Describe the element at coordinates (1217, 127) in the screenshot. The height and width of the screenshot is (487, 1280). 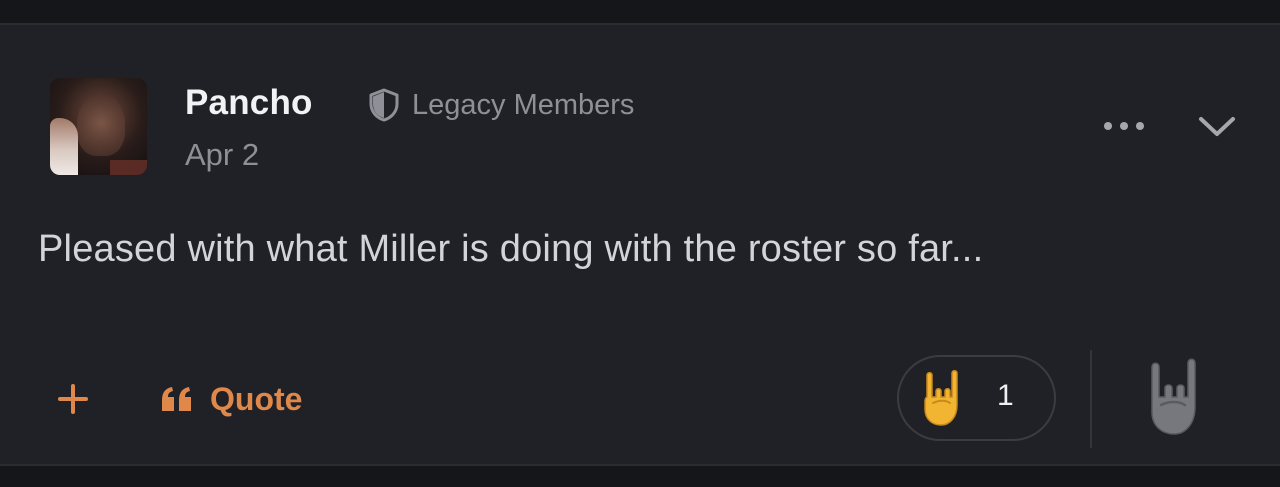
I see `chevron-down-icon` at that location.